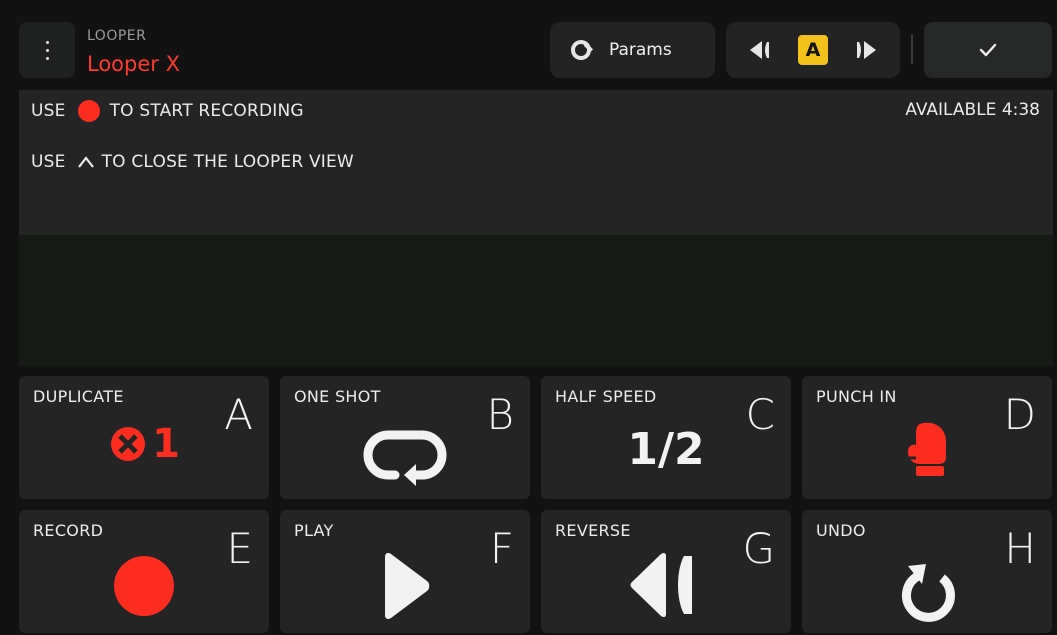 This screenshot has width=1057, height=635. I want to click on boxing-glove-icon, so click(927, 450).